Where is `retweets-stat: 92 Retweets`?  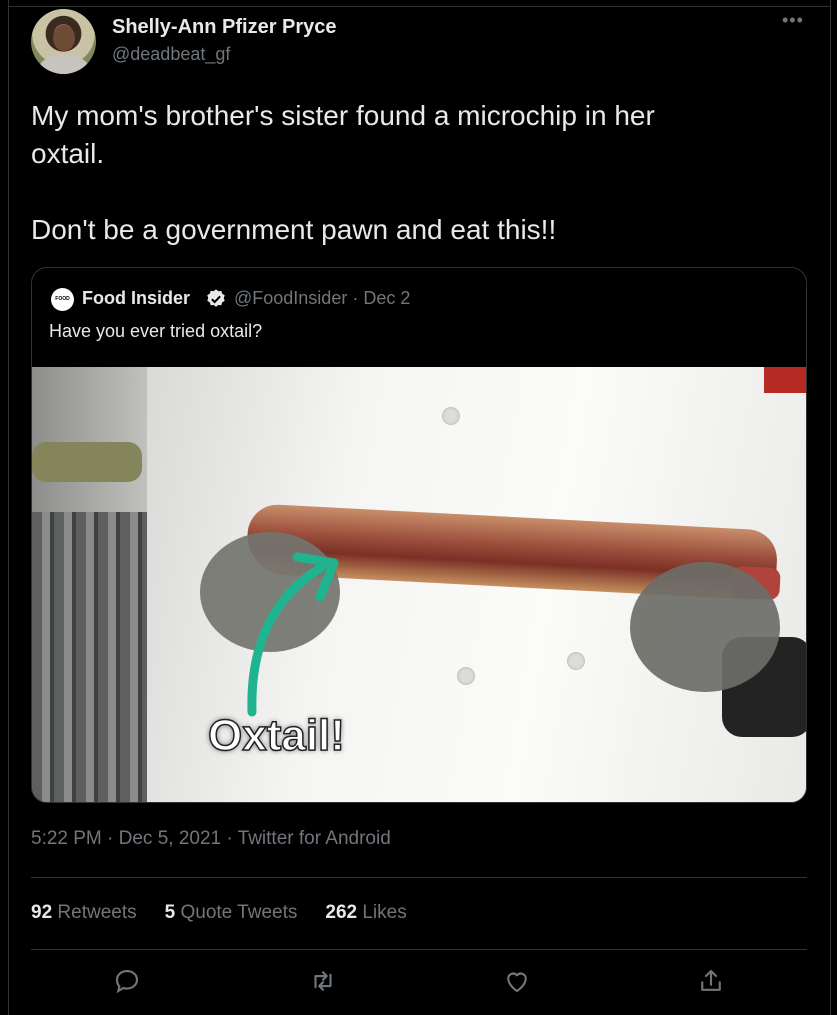 retweets-stat: 92 Retweets is located at coordinates (84, 913).